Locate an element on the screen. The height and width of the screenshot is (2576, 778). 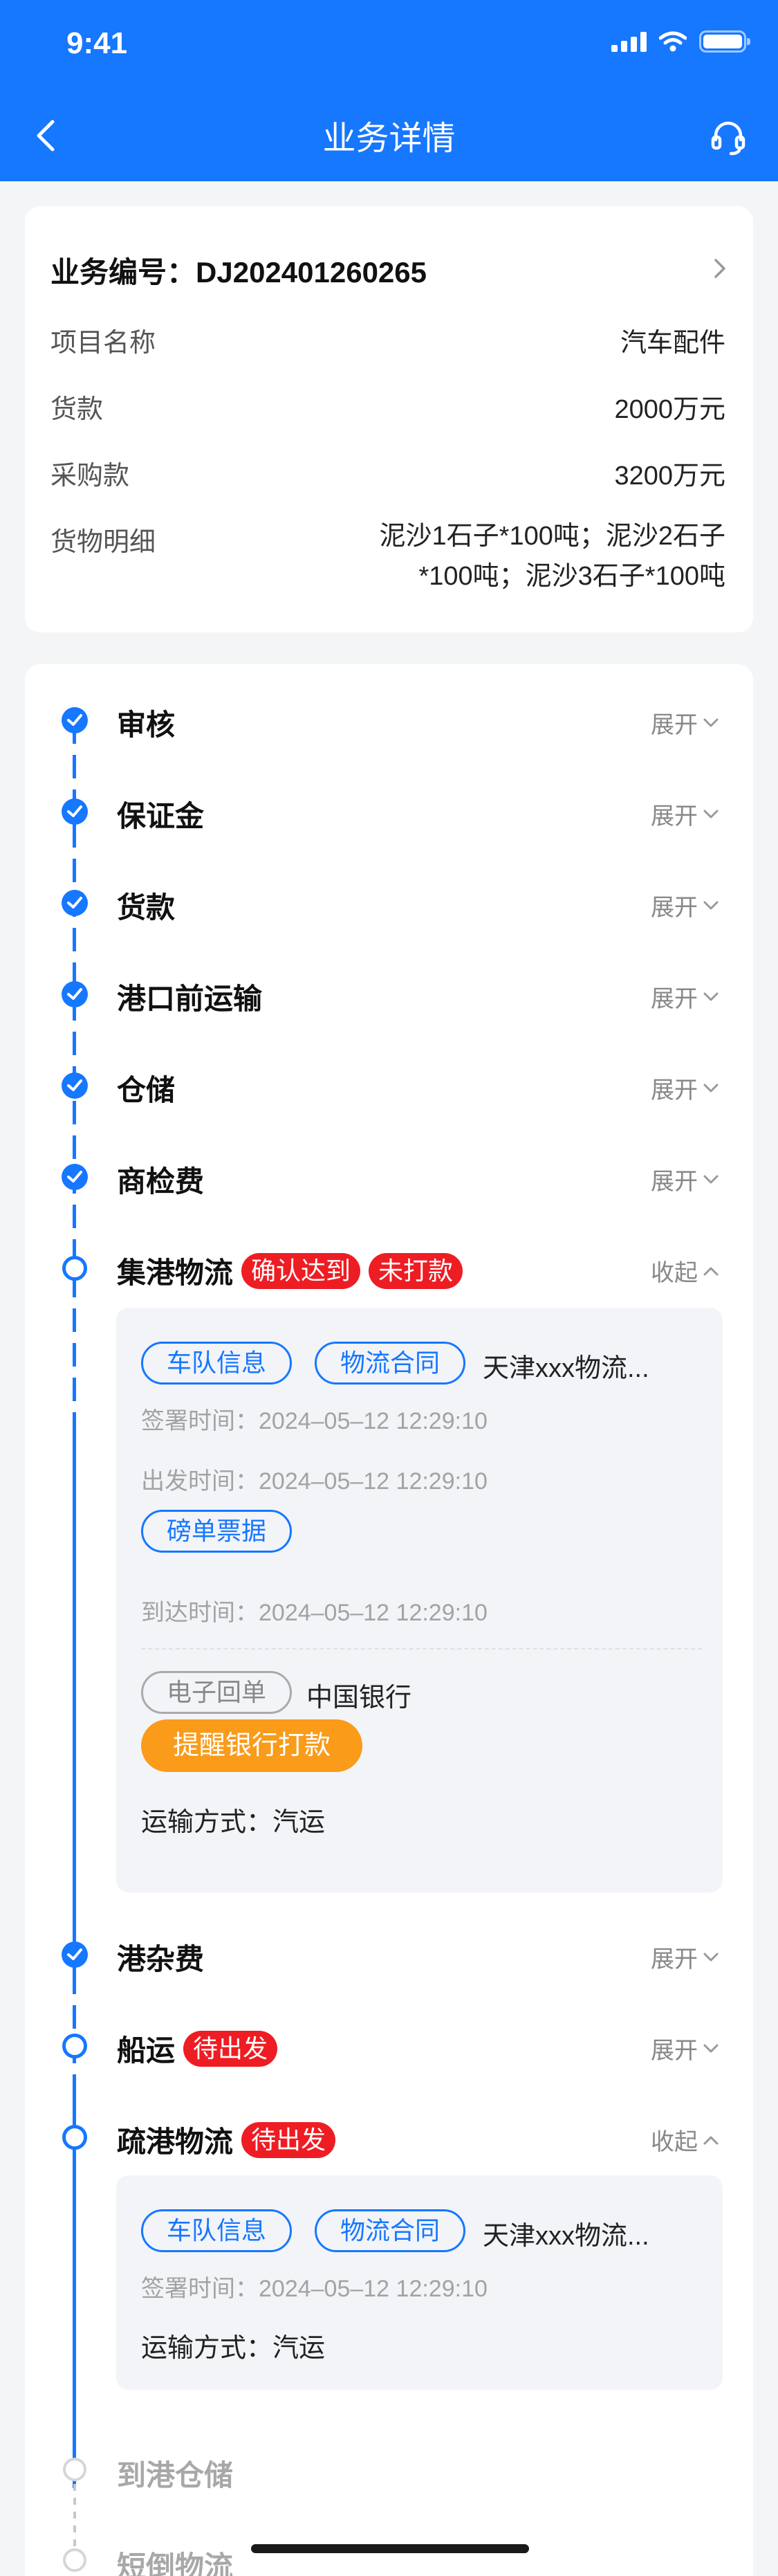
step-title-port-evacuation-logistics: 疏港物流 待出发 is located at coordinates (227, 2140).